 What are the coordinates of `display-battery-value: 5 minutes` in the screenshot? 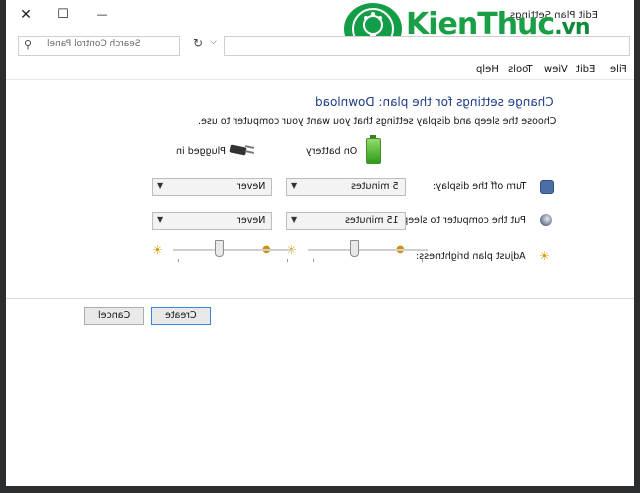 It's located at (375, 186).